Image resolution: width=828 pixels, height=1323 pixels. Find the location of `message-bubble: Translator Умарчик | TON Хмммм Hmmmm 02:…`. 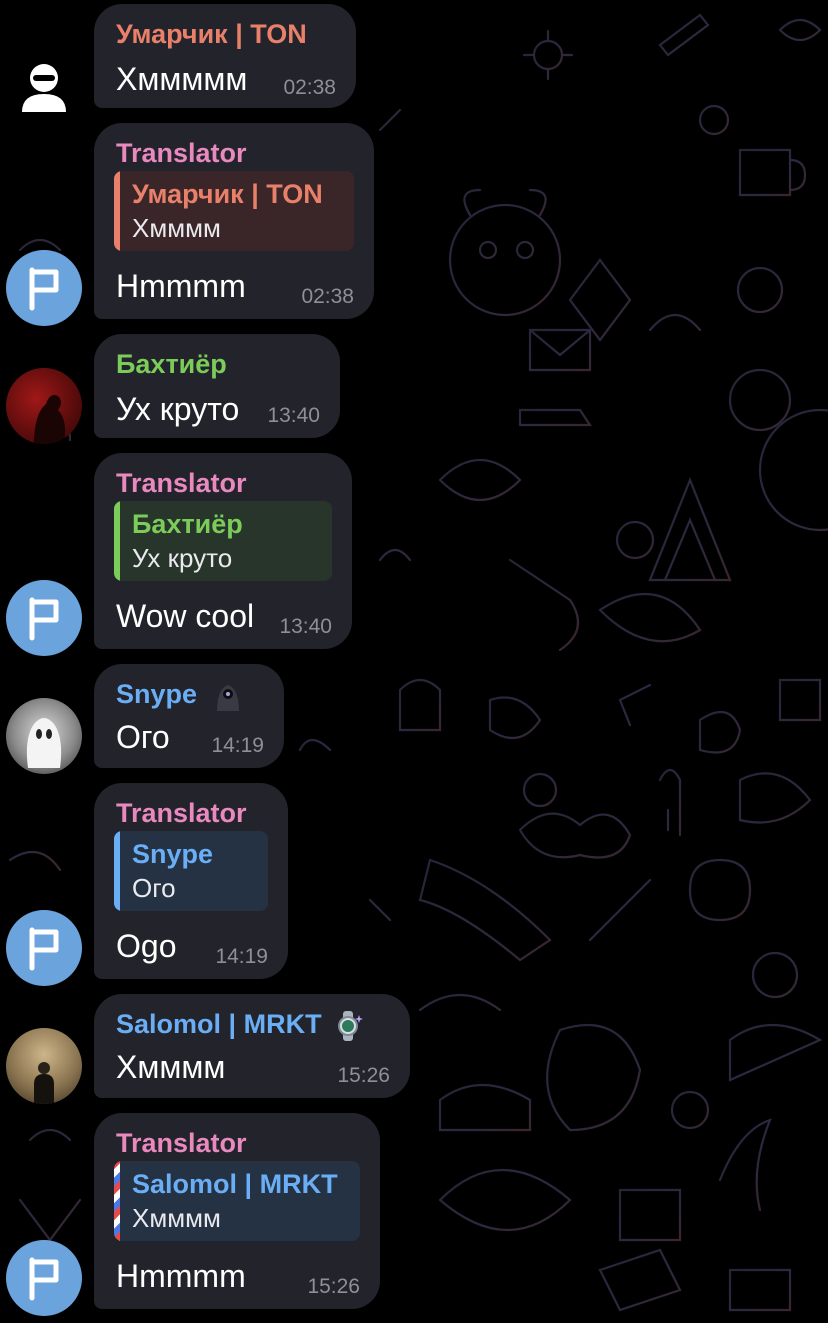

message-bubble: Translator Умарчик | TON Хмммм Hmmmm 02:… is located at coordinates (234, 221).